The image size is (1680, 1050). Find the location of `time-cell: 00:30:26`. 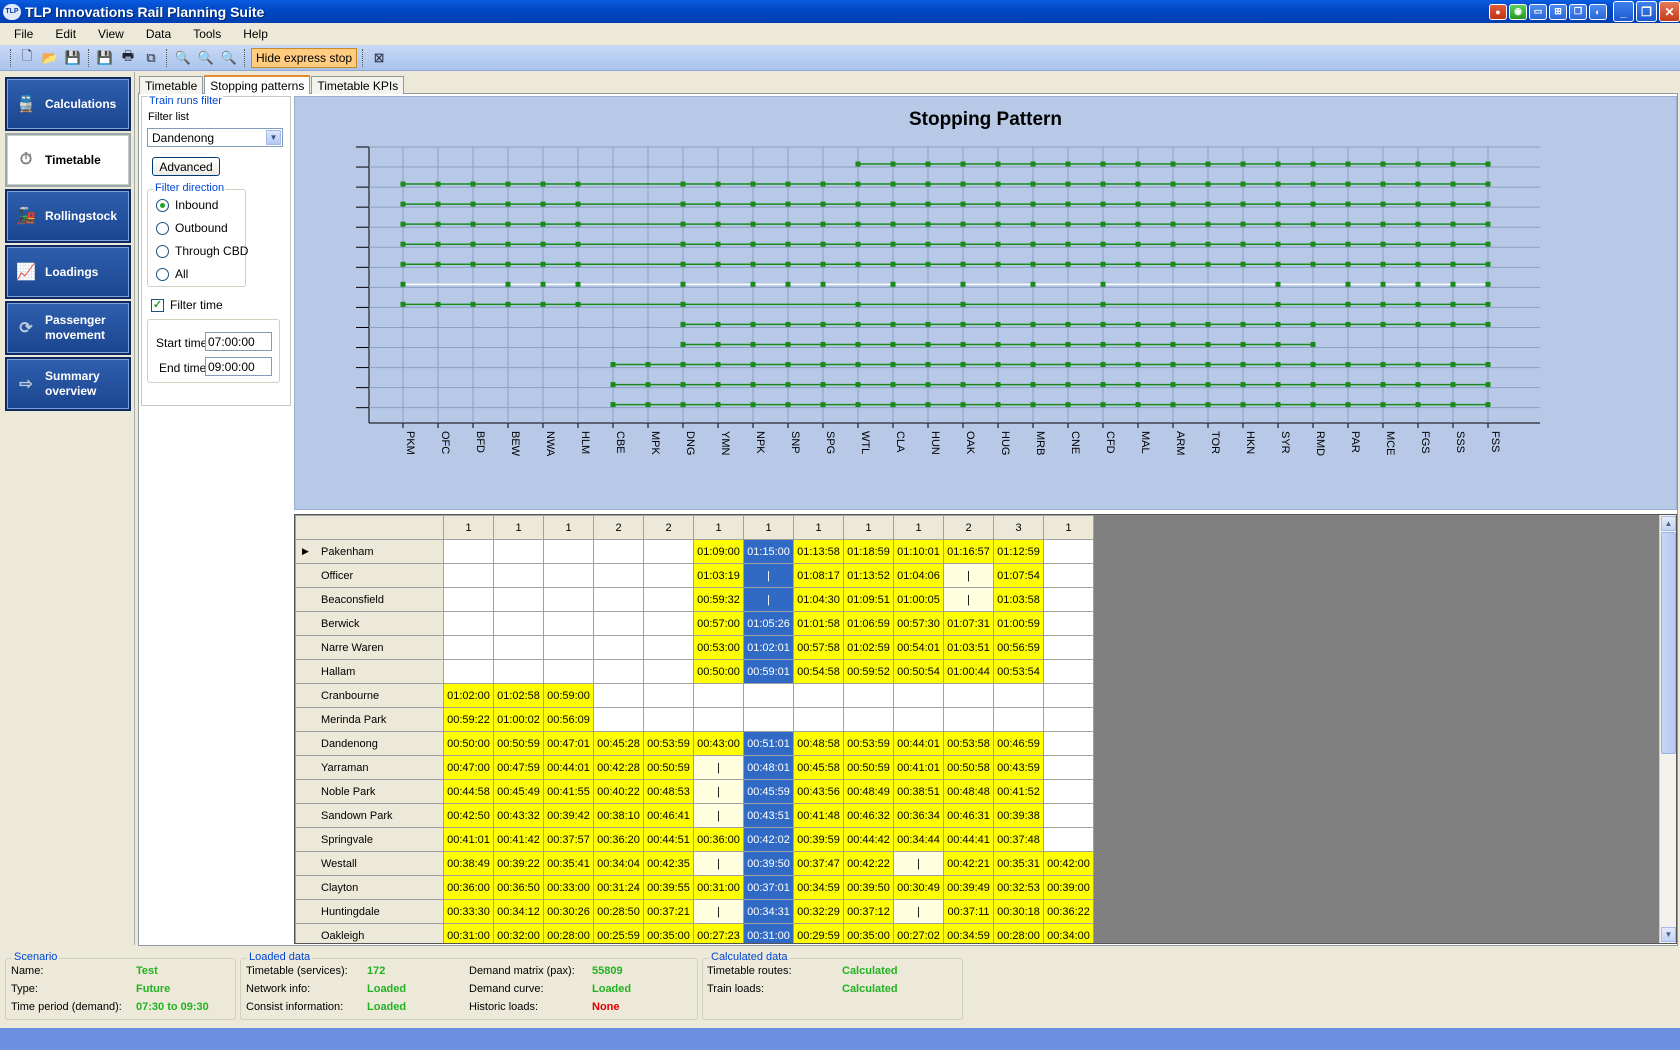

time-cell: 00:30:26 is located at coordinates (568, 911).